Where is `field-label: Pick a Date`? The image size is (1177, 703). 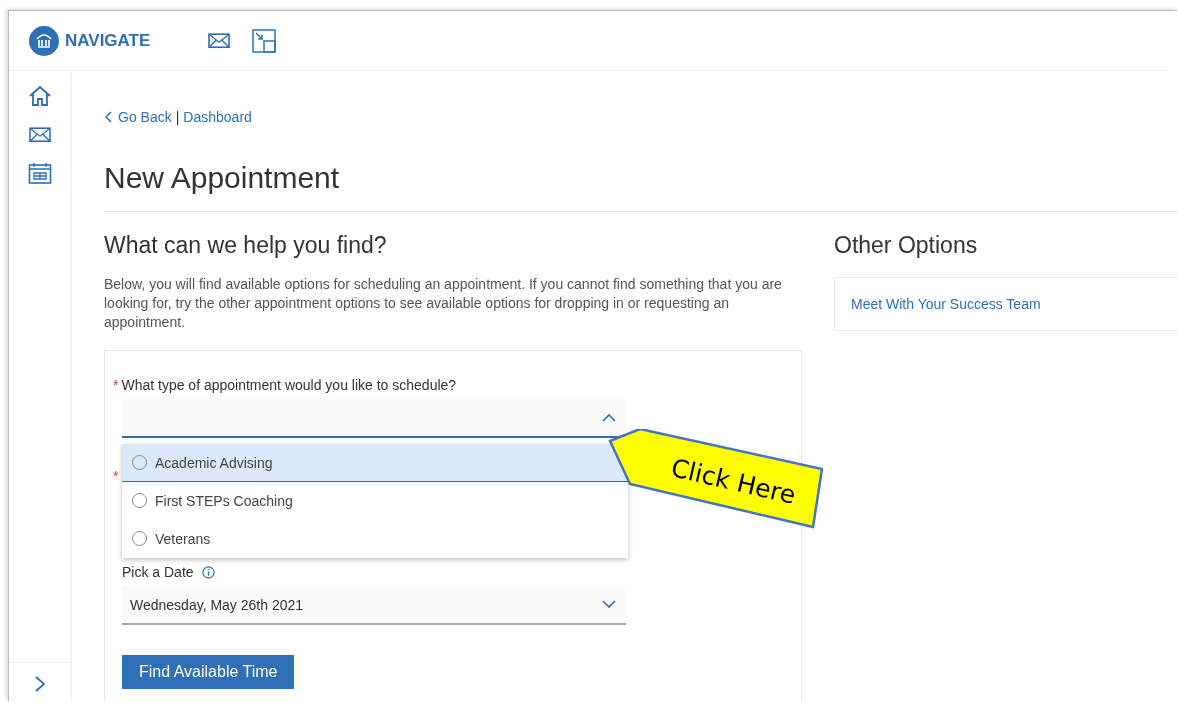
field-label: Pick a Date is located at coordinates (158, 572).